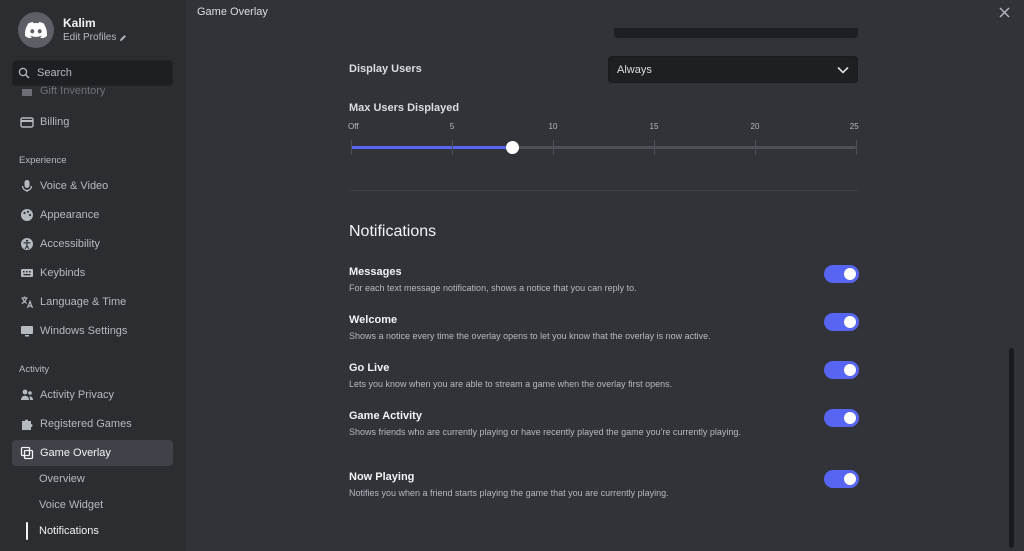 This screenshot has height=551, width=1024. I want to click on slider-tick-label: 5, so click(452, 126).